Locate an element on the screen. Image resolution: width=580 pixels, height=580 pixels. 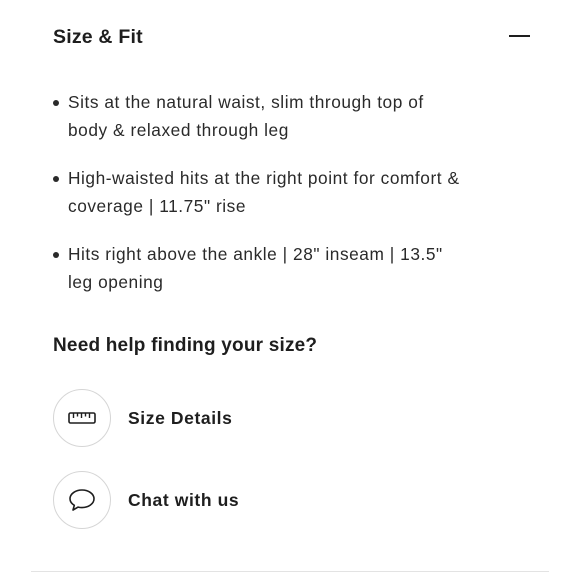
section-title: Size & Fit is located at coordinates (98, 37).